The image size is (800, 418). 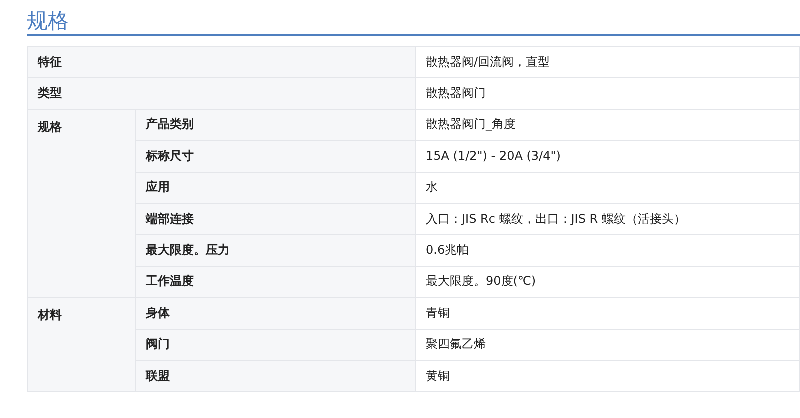 What do you see at coordinates (413, 18) in the screenshot?
I see `section-title: 规格` at bounding box center [413, 18].